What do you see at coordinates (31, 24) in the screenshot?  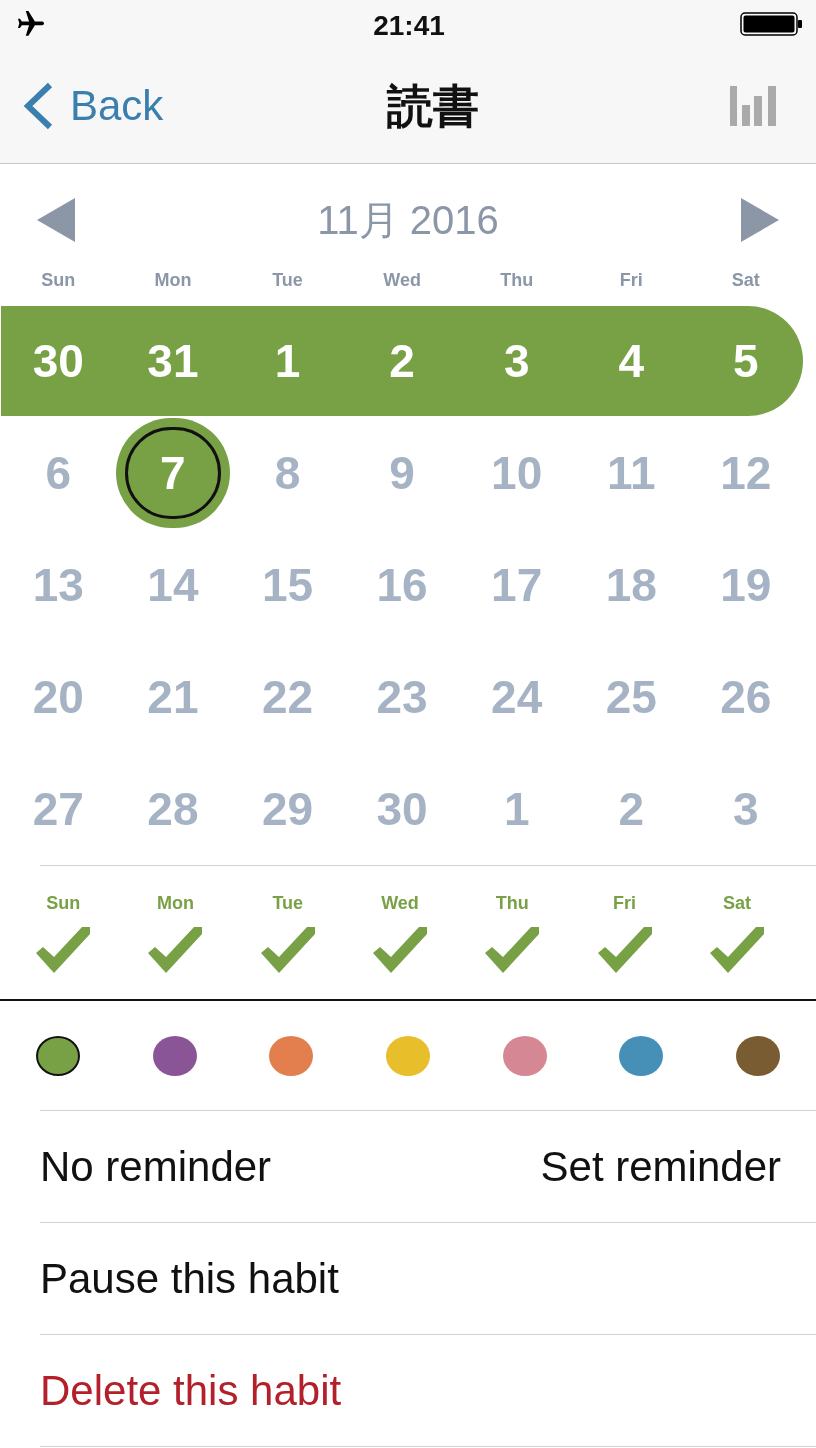 I see `airplane-icon` at bounding box center [31, 24].